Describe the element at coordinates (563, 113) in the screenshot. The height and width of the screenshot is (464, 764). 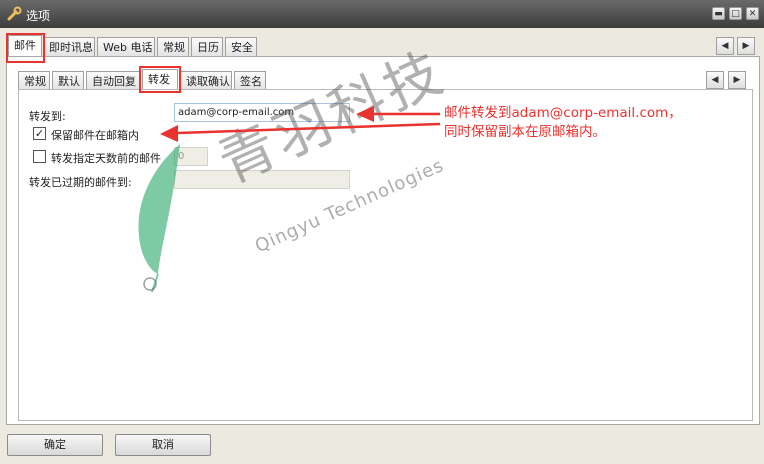
I see `annotation-line-1: 邮件转发到adam@corp-email.com，` at that location.